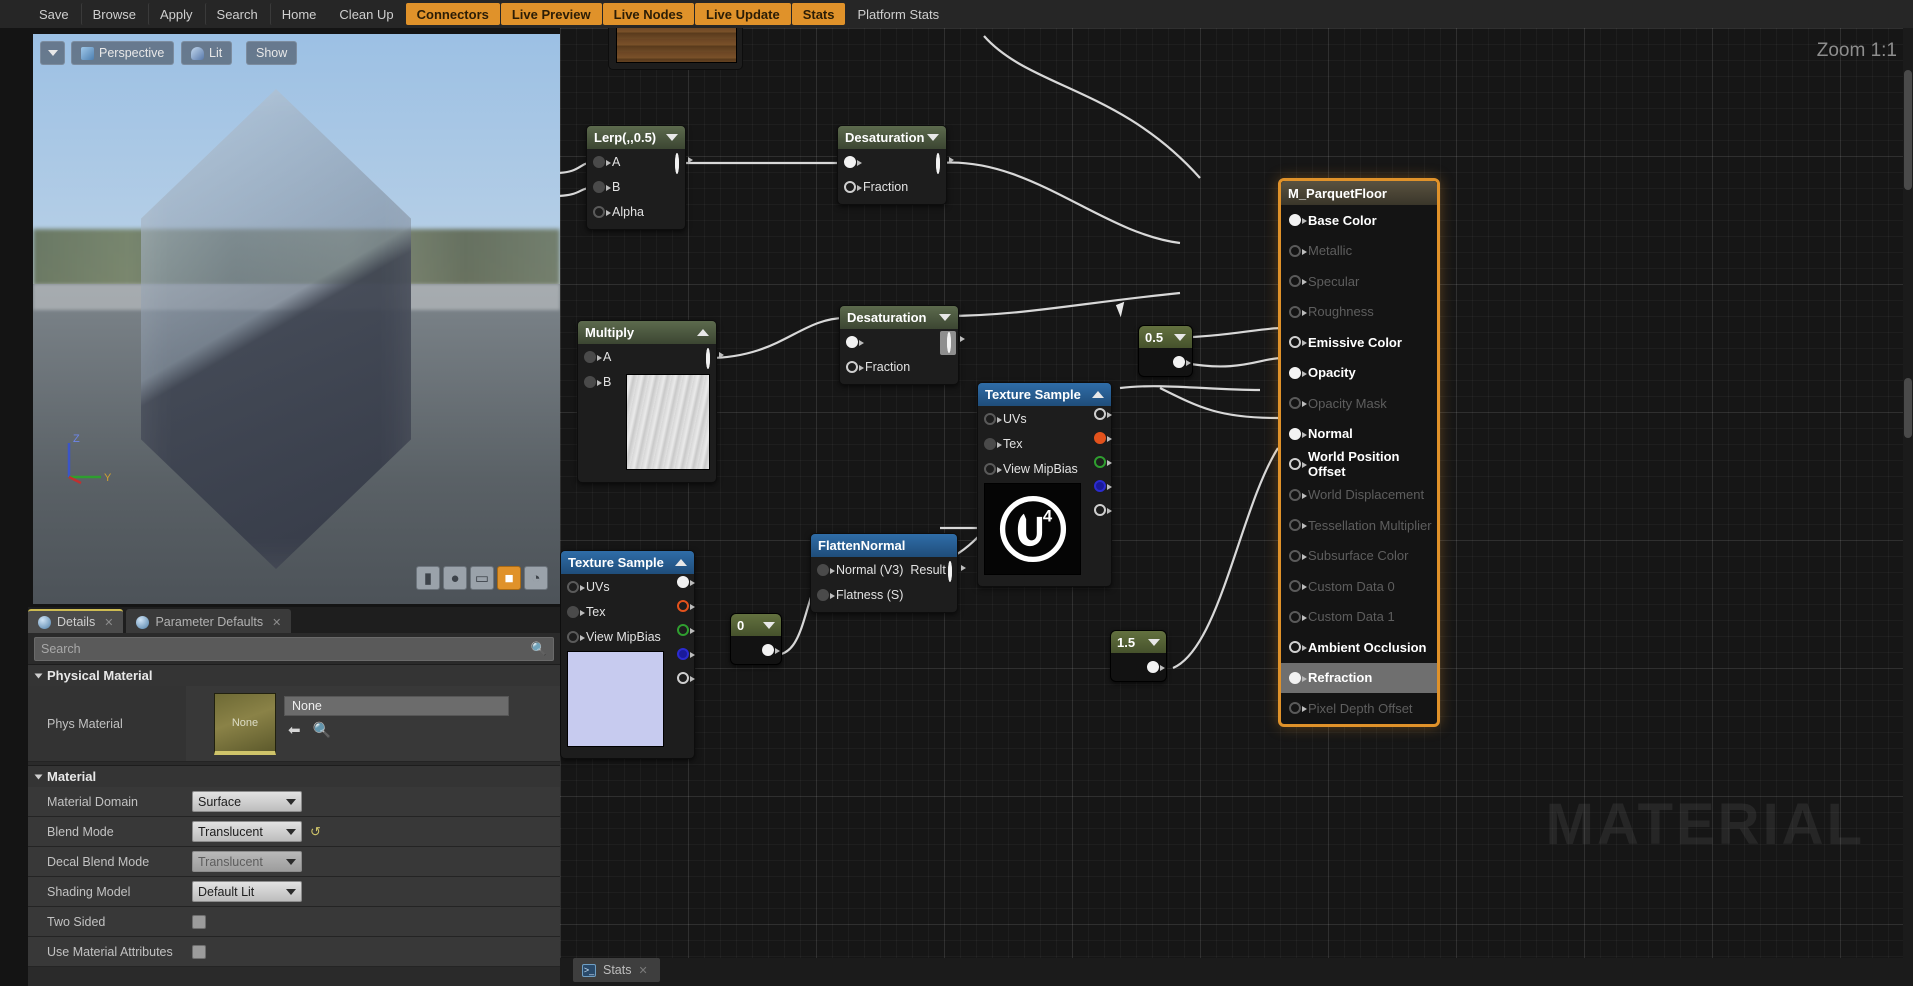 This screenshot has width=1913, height=986. I want to click on pin-input-a: A, so click(594, 356).